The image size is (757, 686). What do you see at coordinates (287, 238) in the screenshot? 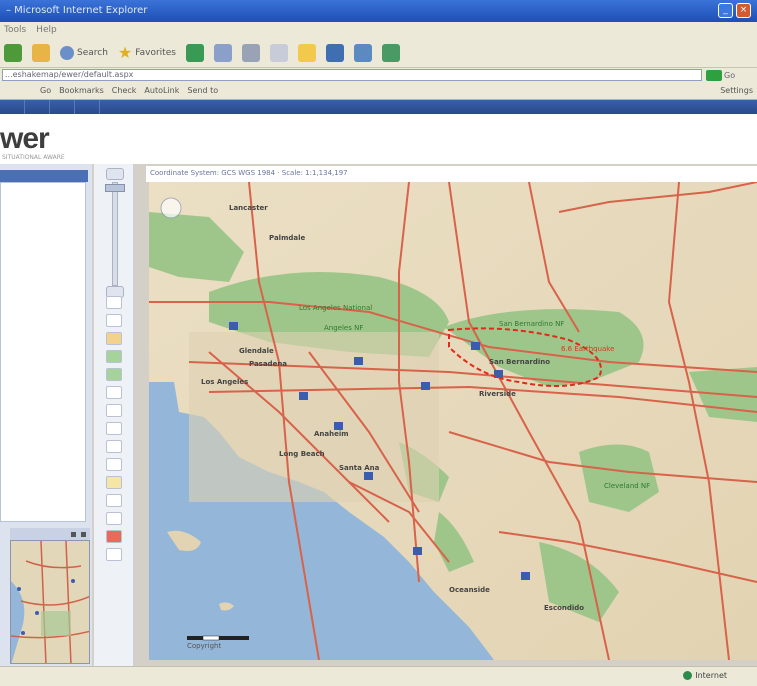
I see `map-label-palmdale: Palmdale` at bounding box center [287, 238].